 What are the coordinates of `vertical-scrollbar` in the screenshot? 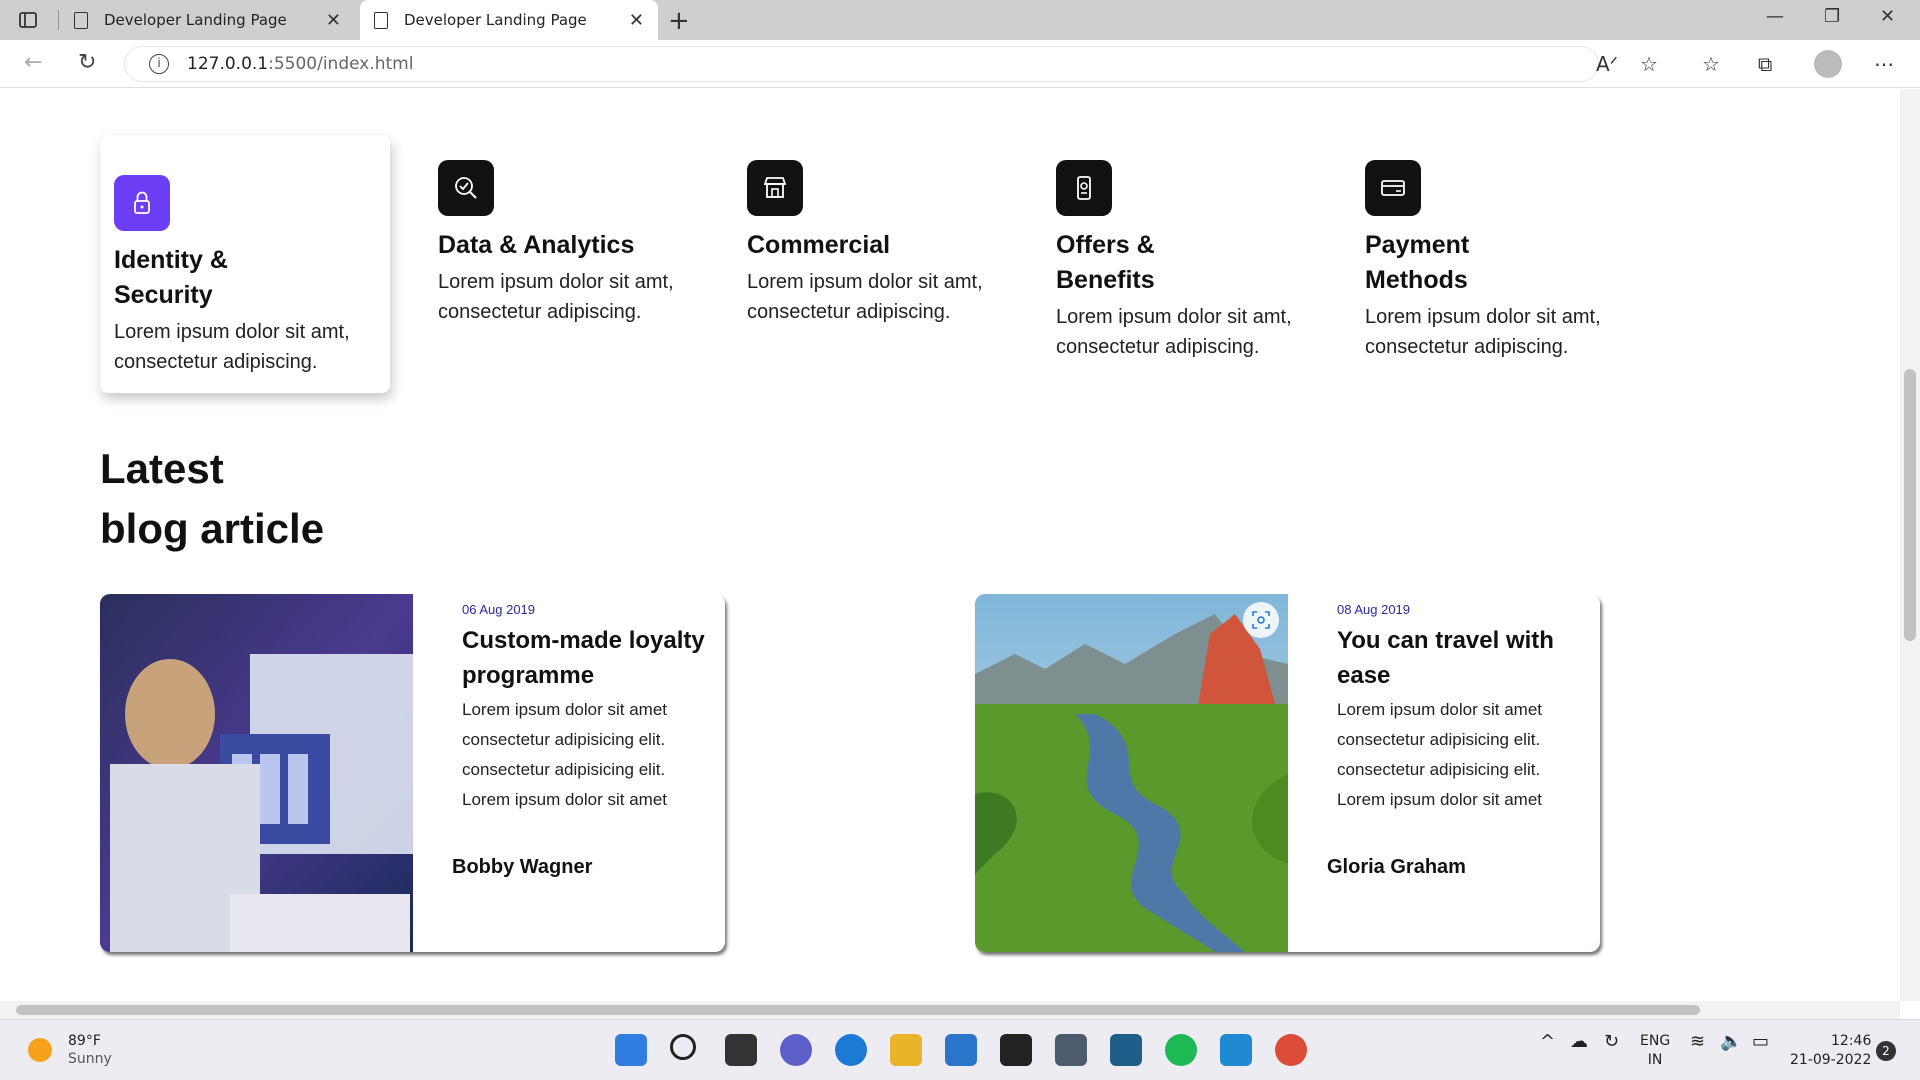 It's located at (1910, 545).